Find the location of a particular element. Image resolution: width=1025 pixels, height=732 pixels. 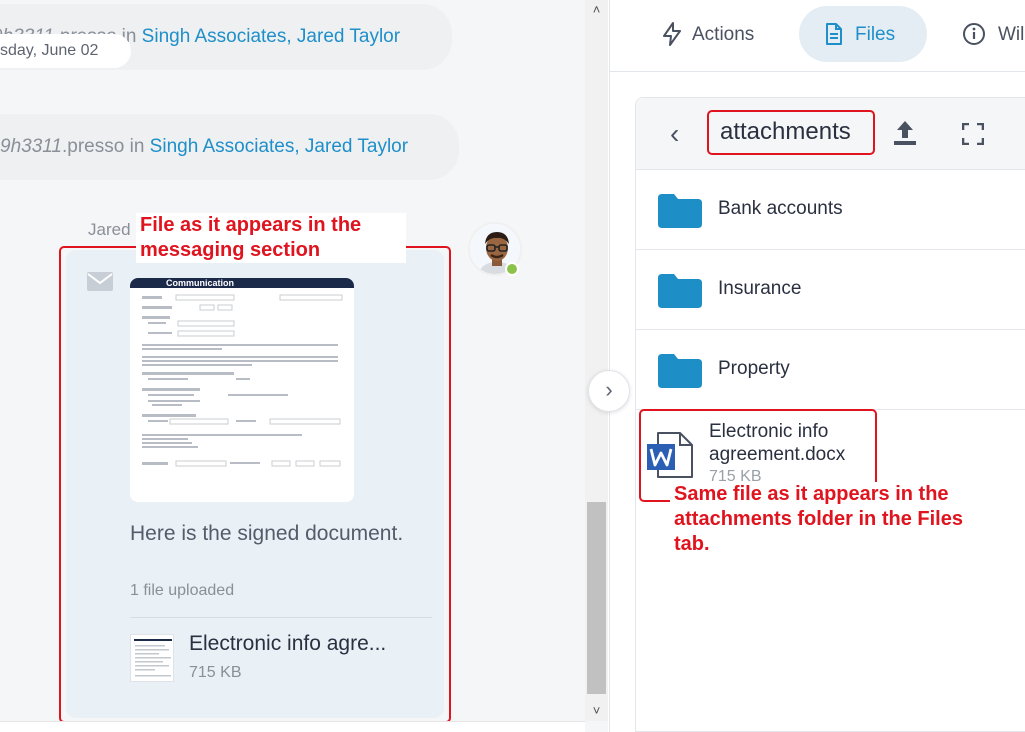

folder-row: Insurance is located at coordinates (830, 290).